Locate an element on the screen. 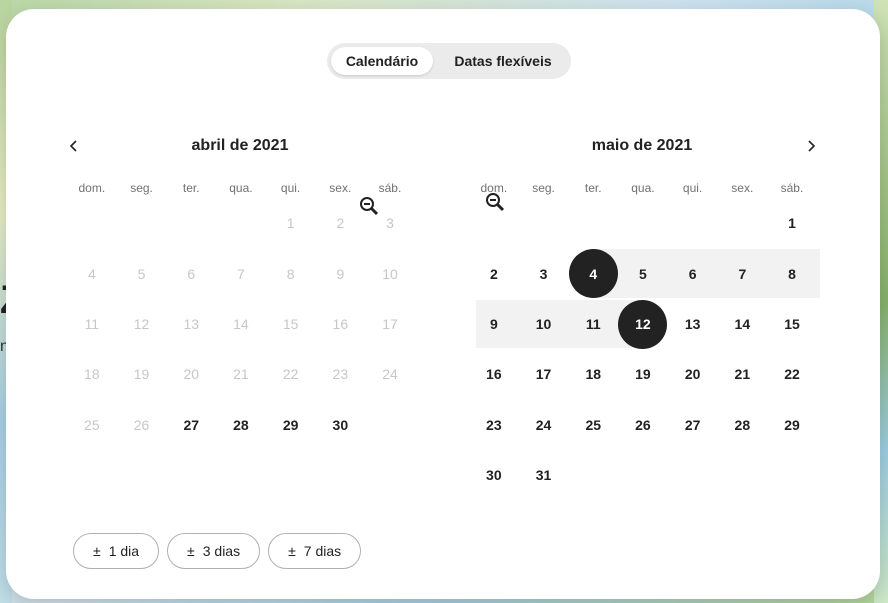 This screenshot has width=888, height=603. calendar-day: 3 is located at coordinates (544, 273).